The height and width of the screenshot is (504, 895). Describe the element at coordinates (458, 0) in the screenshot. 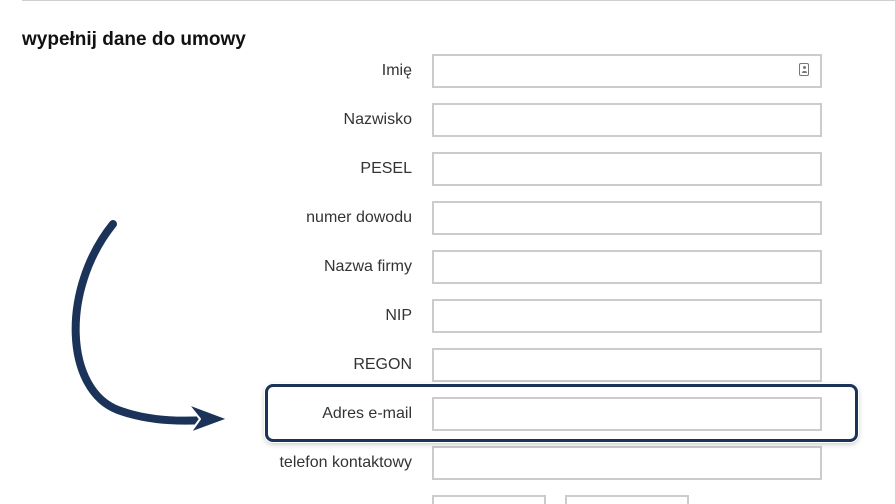

I see `divider` at that location.